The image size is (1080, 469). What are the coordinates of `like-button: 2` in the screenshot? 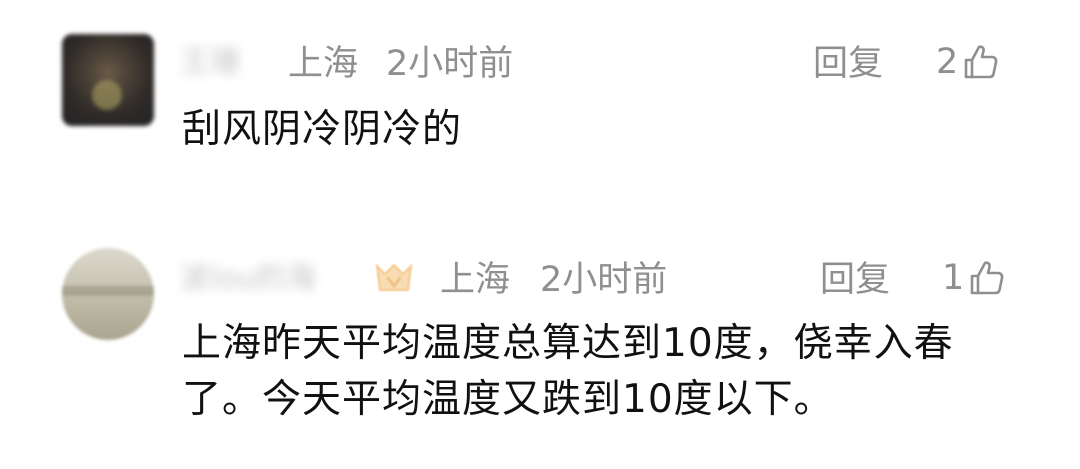 It's located at (968, 62).